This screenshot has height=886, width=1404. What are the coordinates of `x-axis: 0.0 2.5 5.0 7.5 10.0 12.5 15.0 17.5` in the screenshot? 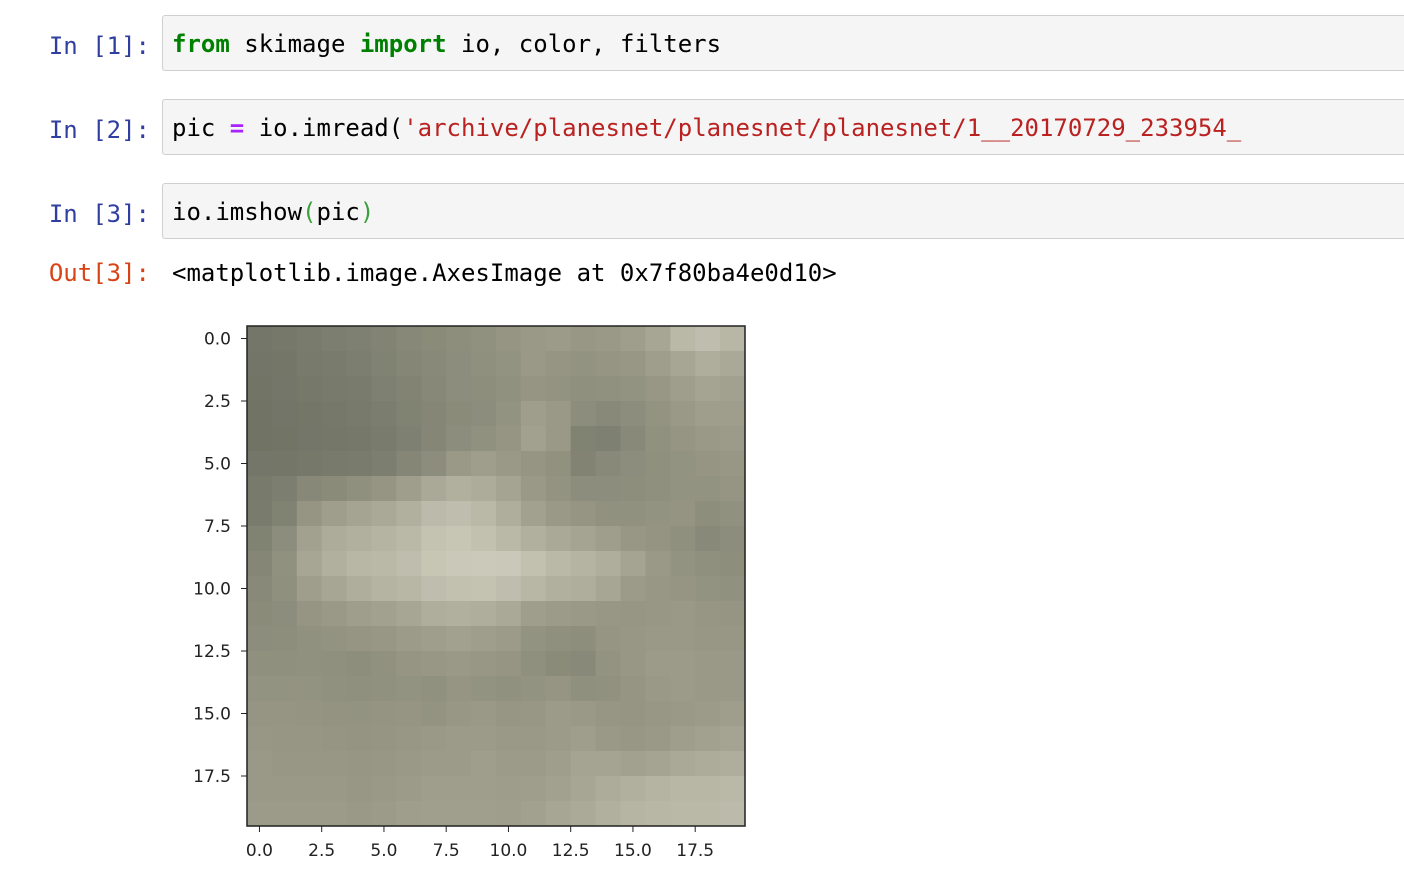 It's located at (480, 843).